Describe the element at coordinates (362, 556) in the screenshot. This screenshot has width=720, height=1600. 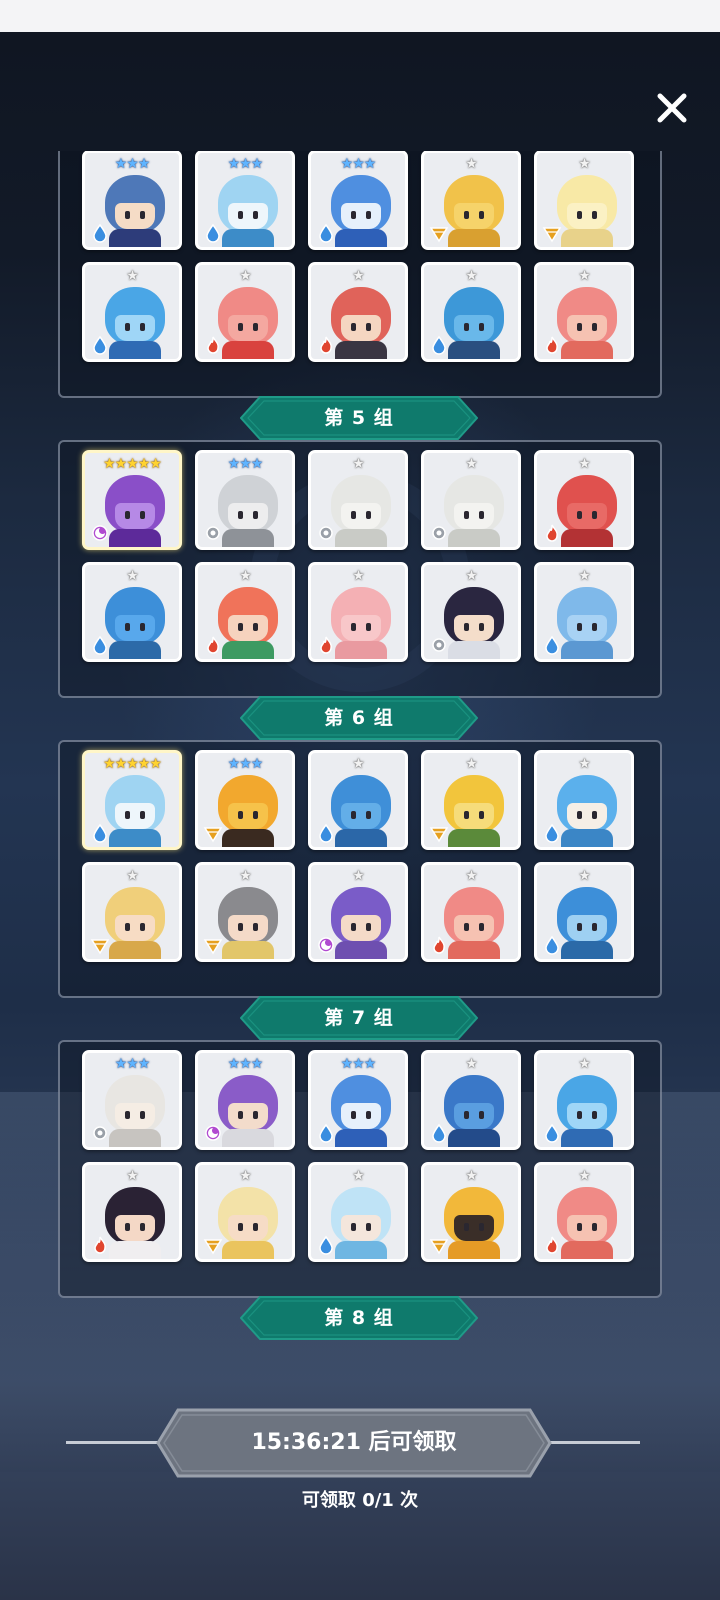
I see `hero-grid: ★★★★★ ★★★ ★ ★ ★ ★ ★ ★ ★ ★` at that location.